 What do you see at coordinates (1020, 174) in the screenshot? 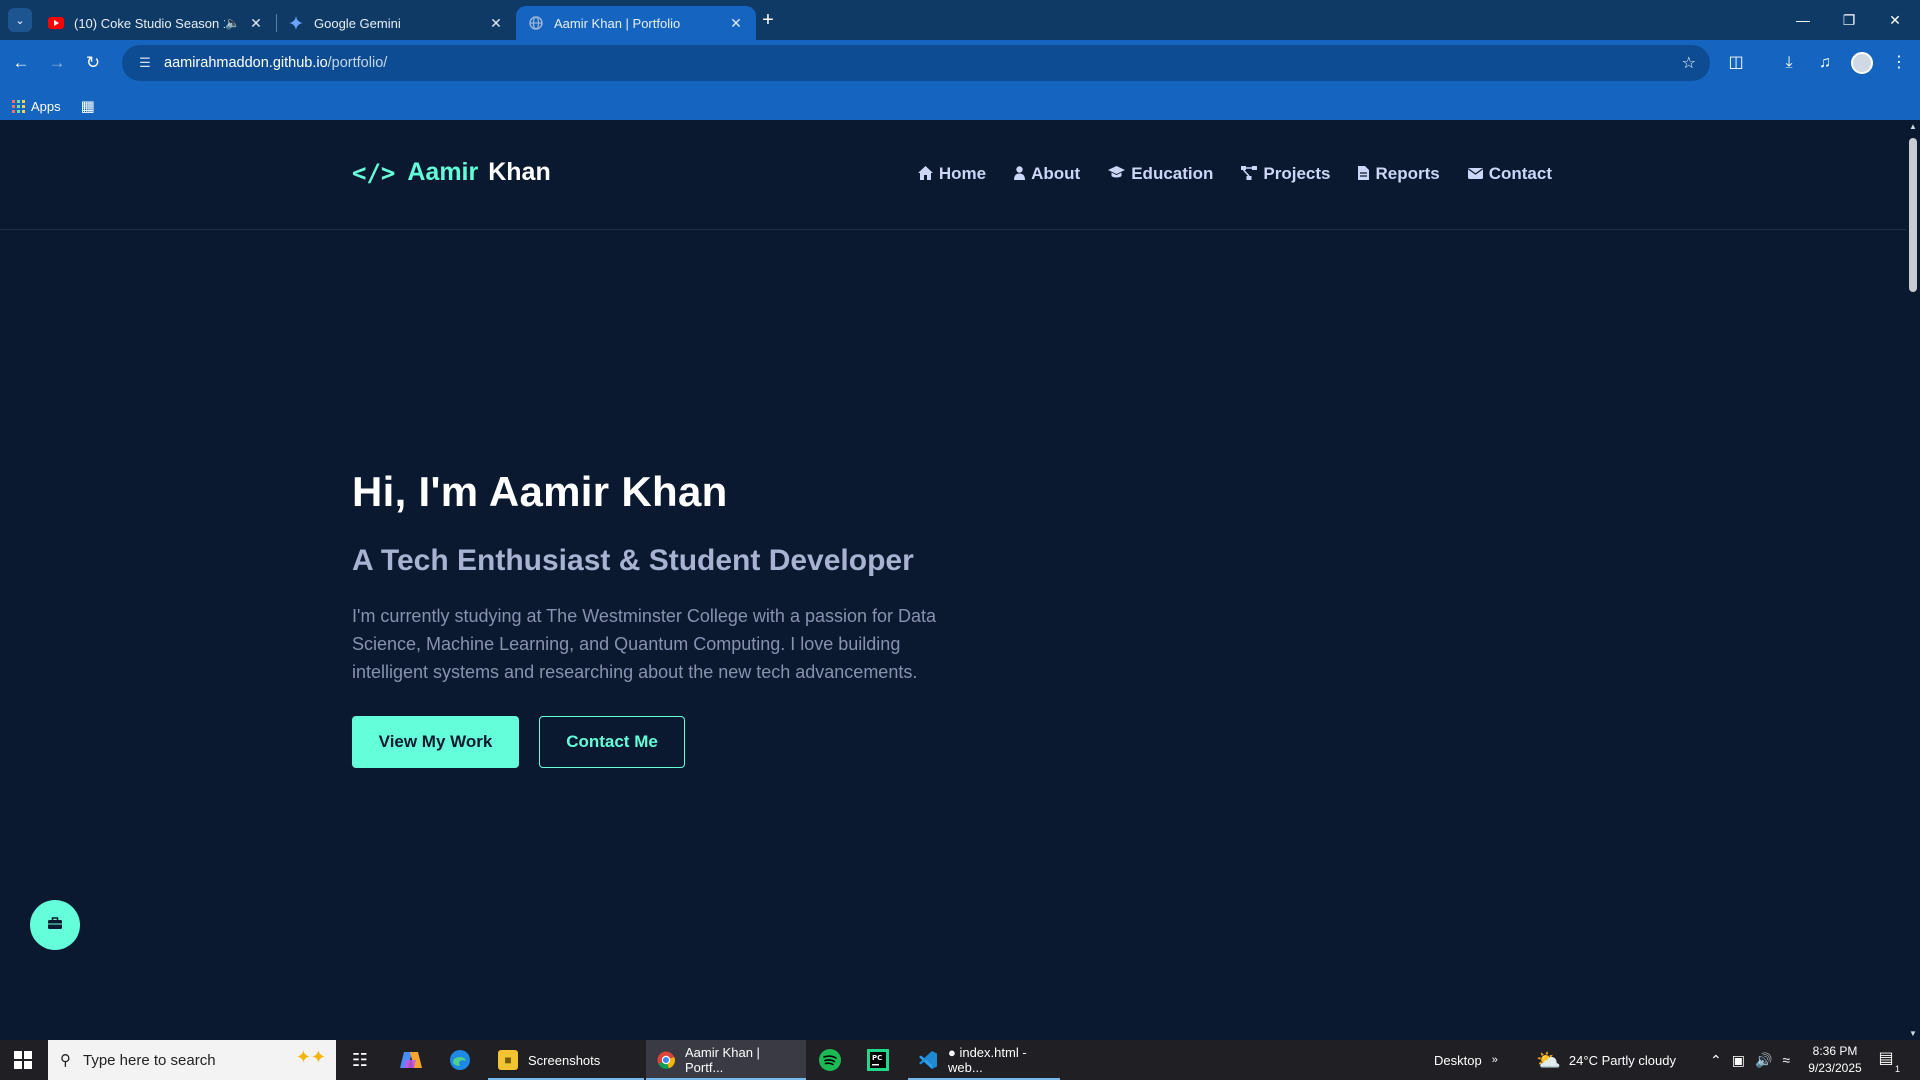
I see `user-icon` at bounding box center [1020, 174].